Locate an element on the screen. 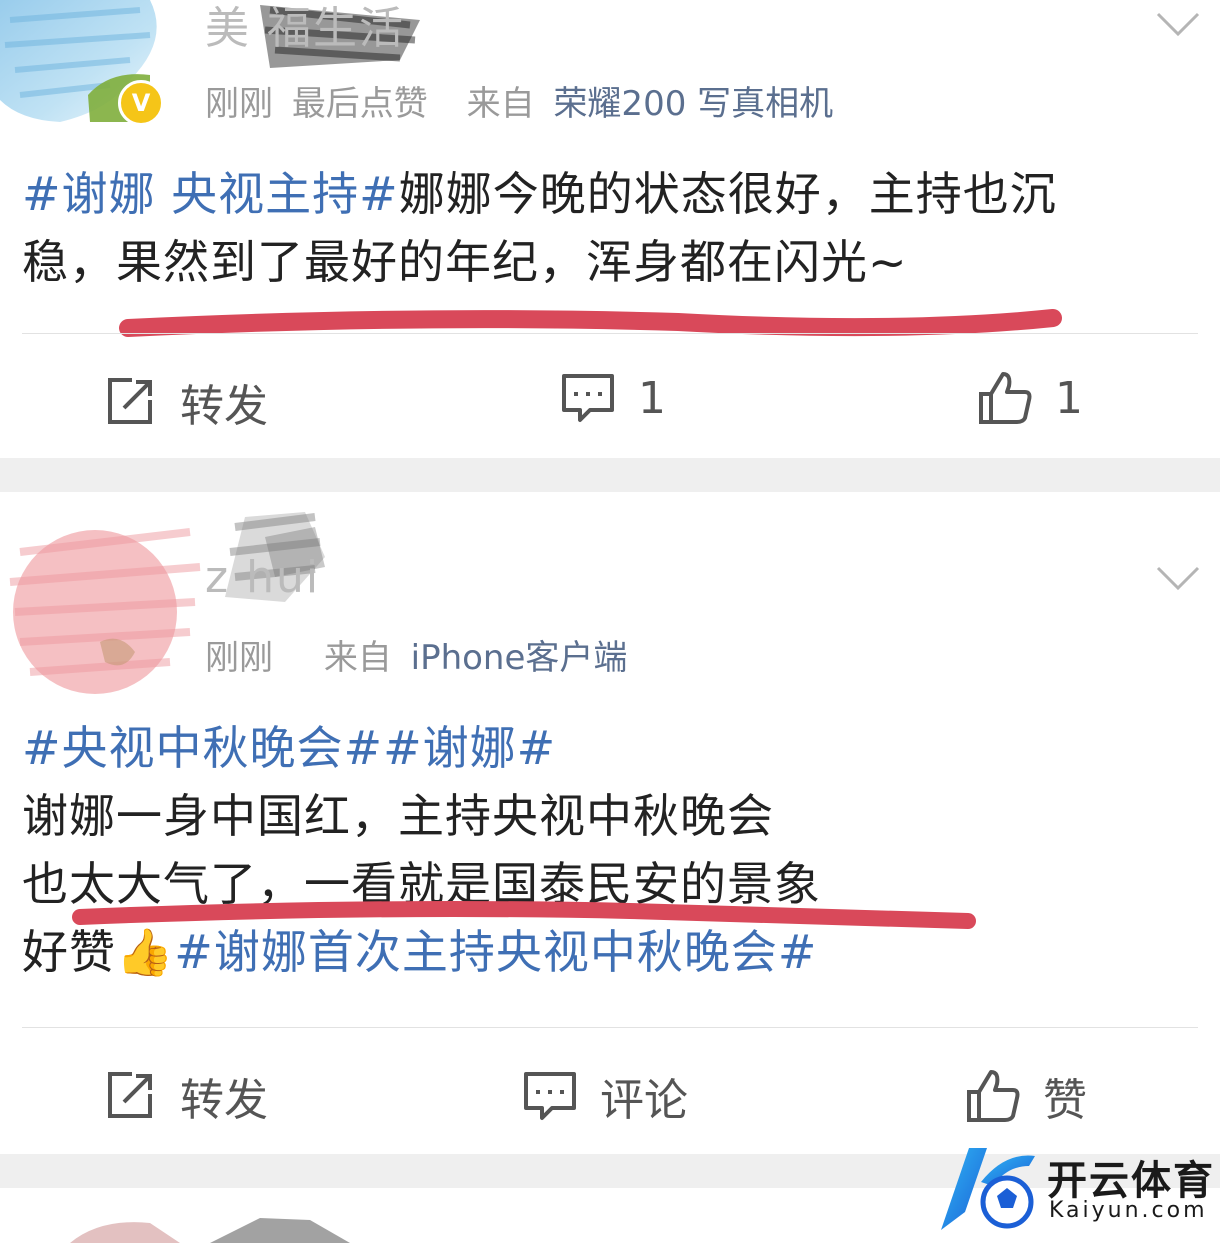  post-text: 稳，果然到了最好的年纪，浑身都在闪光~ is located at coordinates (465, 262).